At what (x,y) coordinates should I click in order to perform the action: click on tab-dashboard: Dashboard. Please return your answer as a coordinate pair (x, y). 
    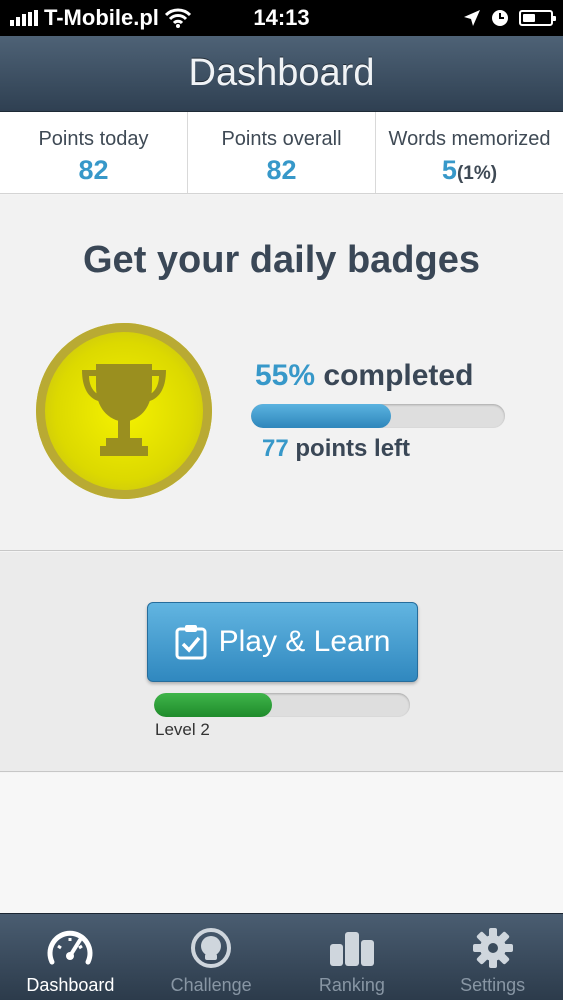
    Looking at the image, I should click on (70, 957).